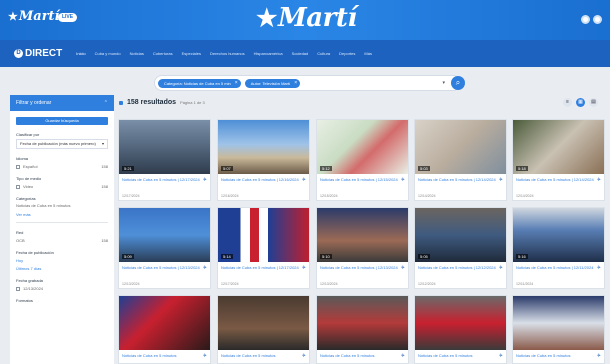 The height and width of the screenshot is (364, 610). I want to click on video-thumbnail: 5:03, so click(460, 147).